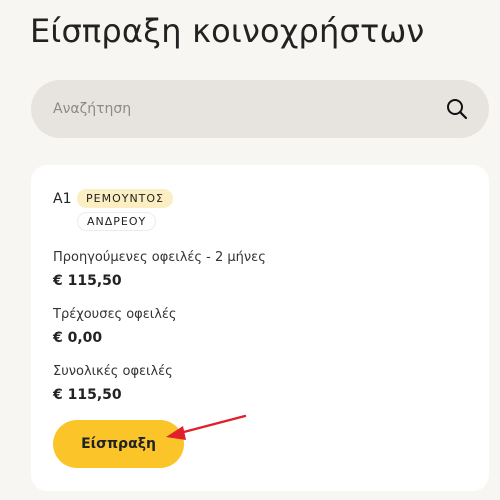  Describe the element at coordinates (113, 371) in the screenshot. I see `total-debts-label: Συνολικές οφειλές` at that location.